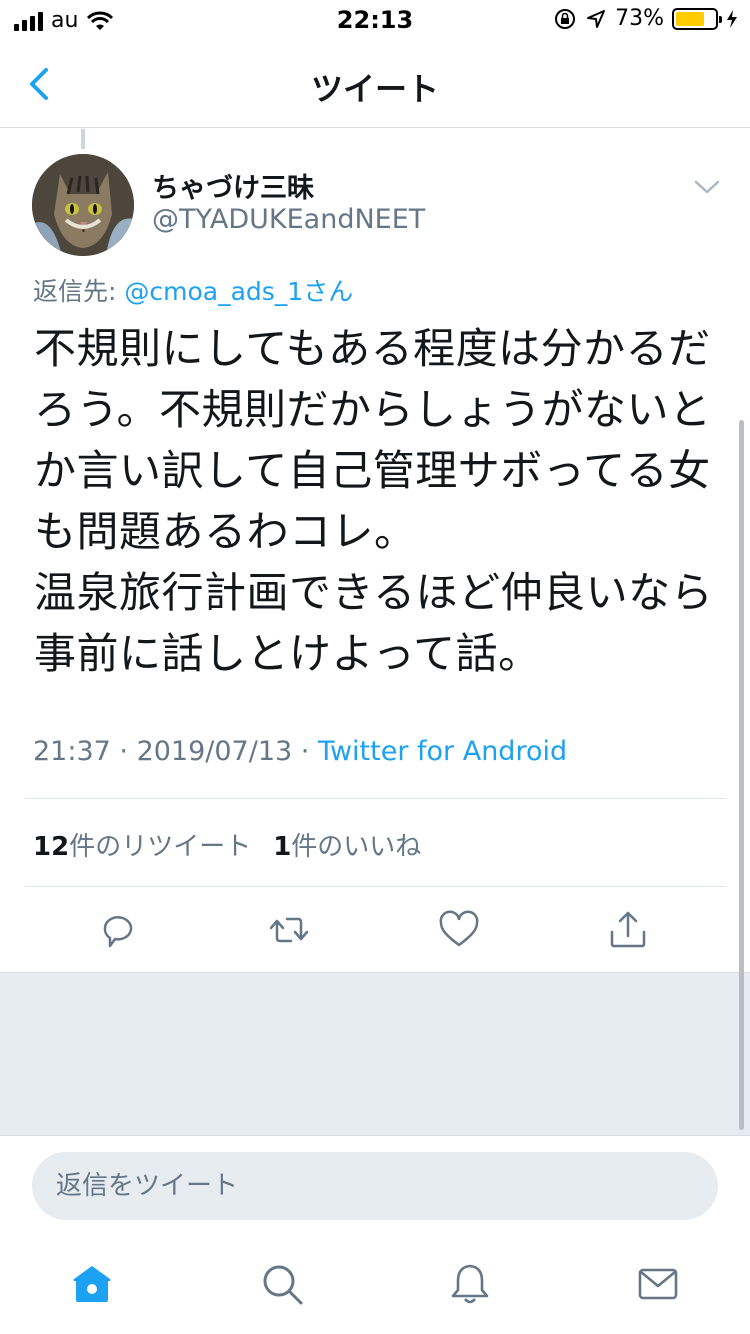 Image resolution: width=750 pixels, height=1334 pixels. What do you see at coordinates (628, 930) in the screenshot?
I see `share-icon` at bounding box center [628, 930].